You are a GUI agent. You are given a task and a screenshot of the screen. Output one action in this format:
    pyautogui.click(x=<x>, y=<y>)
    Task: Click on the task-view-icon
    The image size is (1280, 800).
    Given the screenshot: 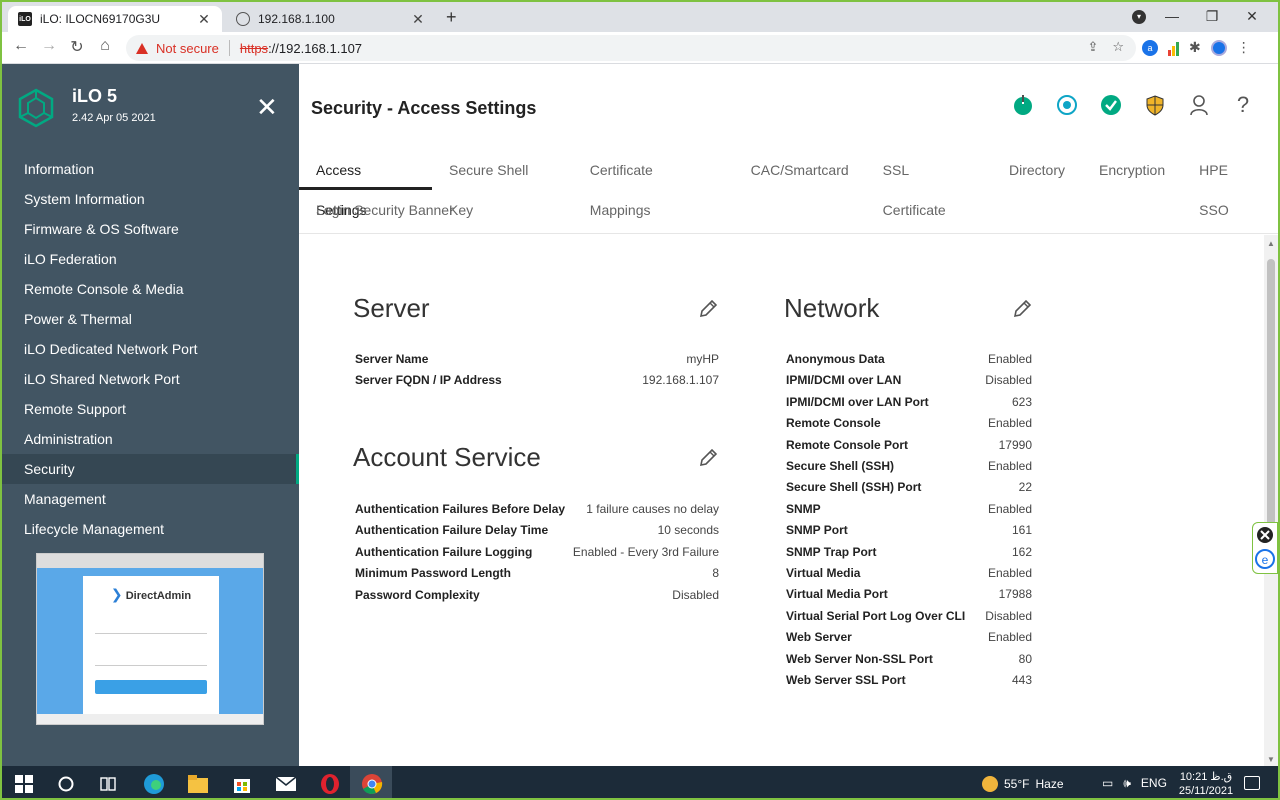 What is the action you would take?
    pyautogui.click(x=108, y=784)
    